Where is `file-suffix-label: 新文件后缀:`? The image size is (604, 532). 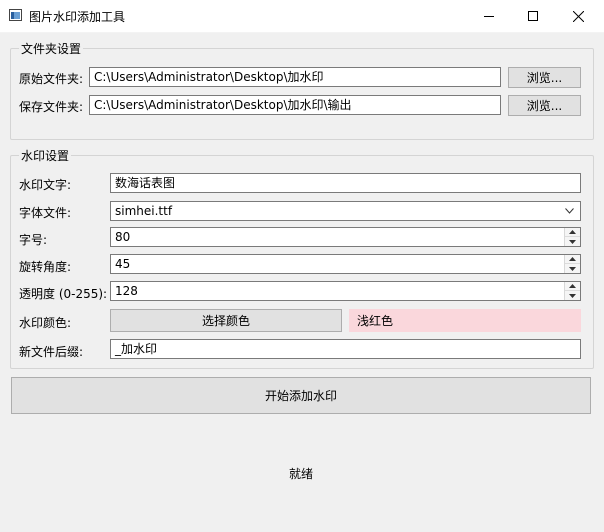 file-suffix-label: 新文件后缀: is located at coordinates (51, 352).